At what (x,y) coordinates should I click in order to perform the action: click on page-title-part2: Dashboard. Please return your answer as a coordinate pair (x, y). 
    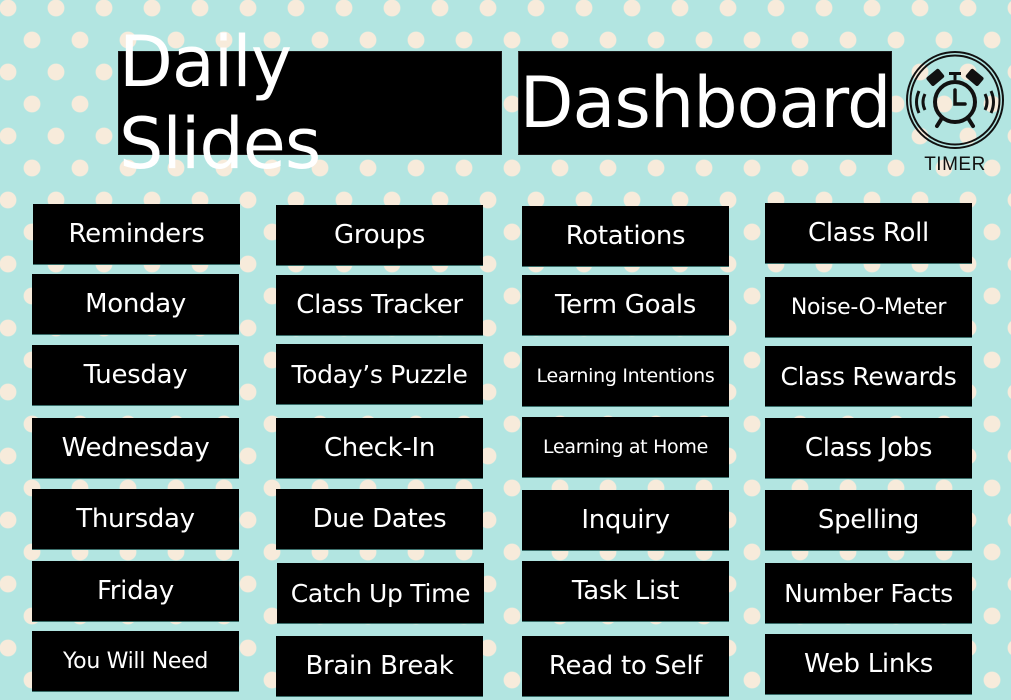
    Looking at the image, I should click on (705, 103).